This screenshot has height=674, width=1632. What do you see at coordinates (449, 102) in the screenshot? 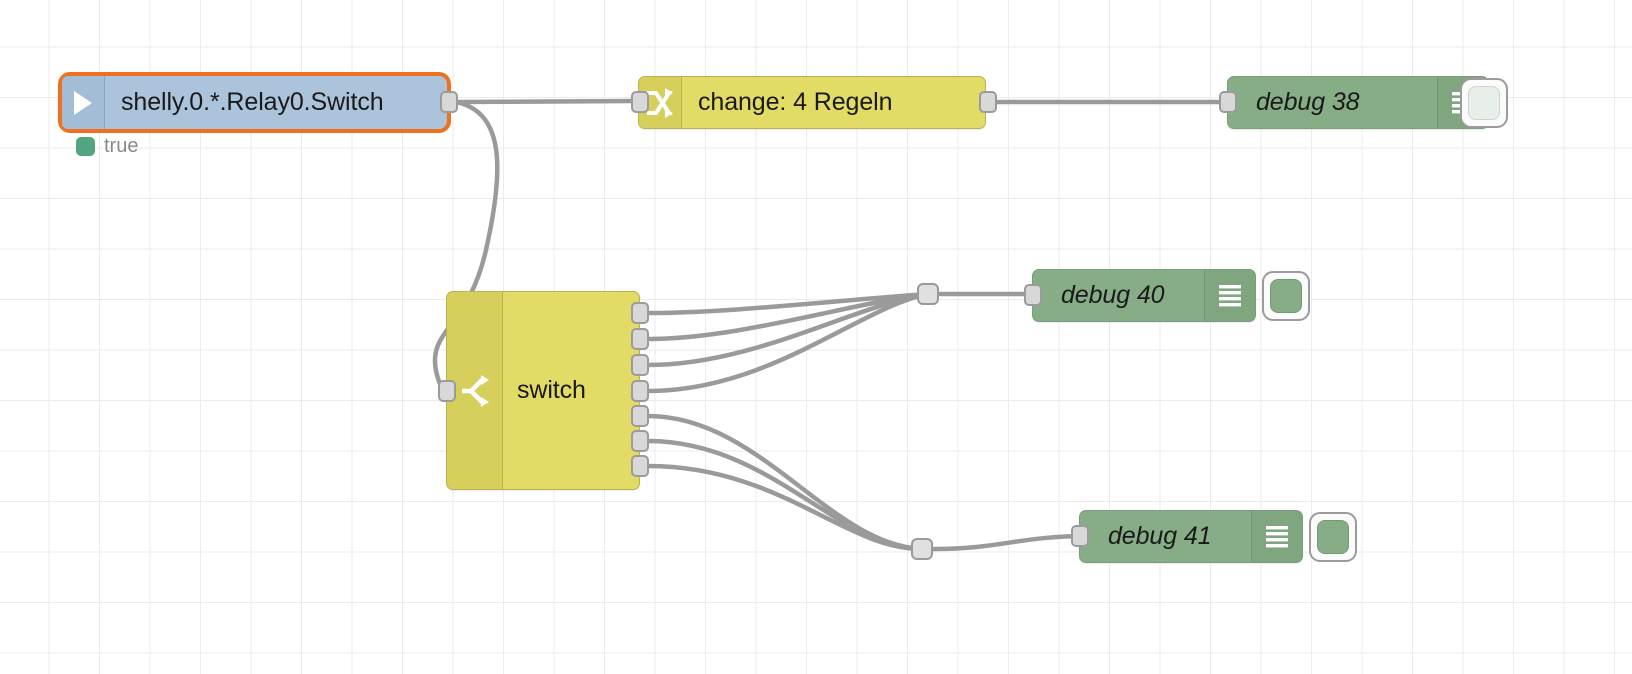
I see `port-inject-output` at bounding box center [449, 102].